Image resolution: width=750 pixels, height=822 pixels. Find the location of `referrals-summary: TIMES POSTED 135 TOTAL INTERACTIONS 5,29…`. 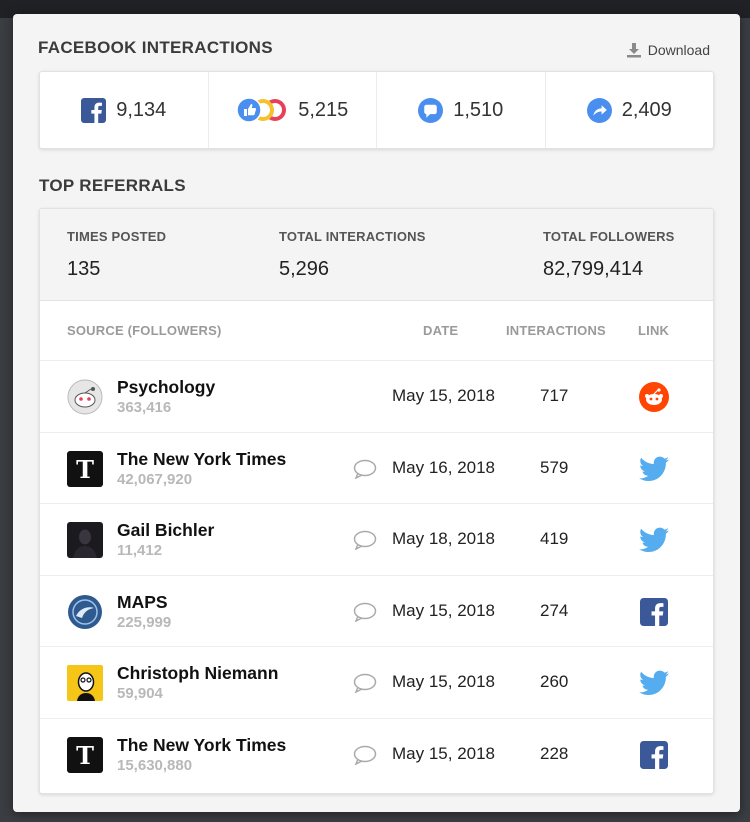

referrals-summary: TIMES POSTED 135 TOTAL INTERACTIONS 5,29… is located at coordinates (376, 255).